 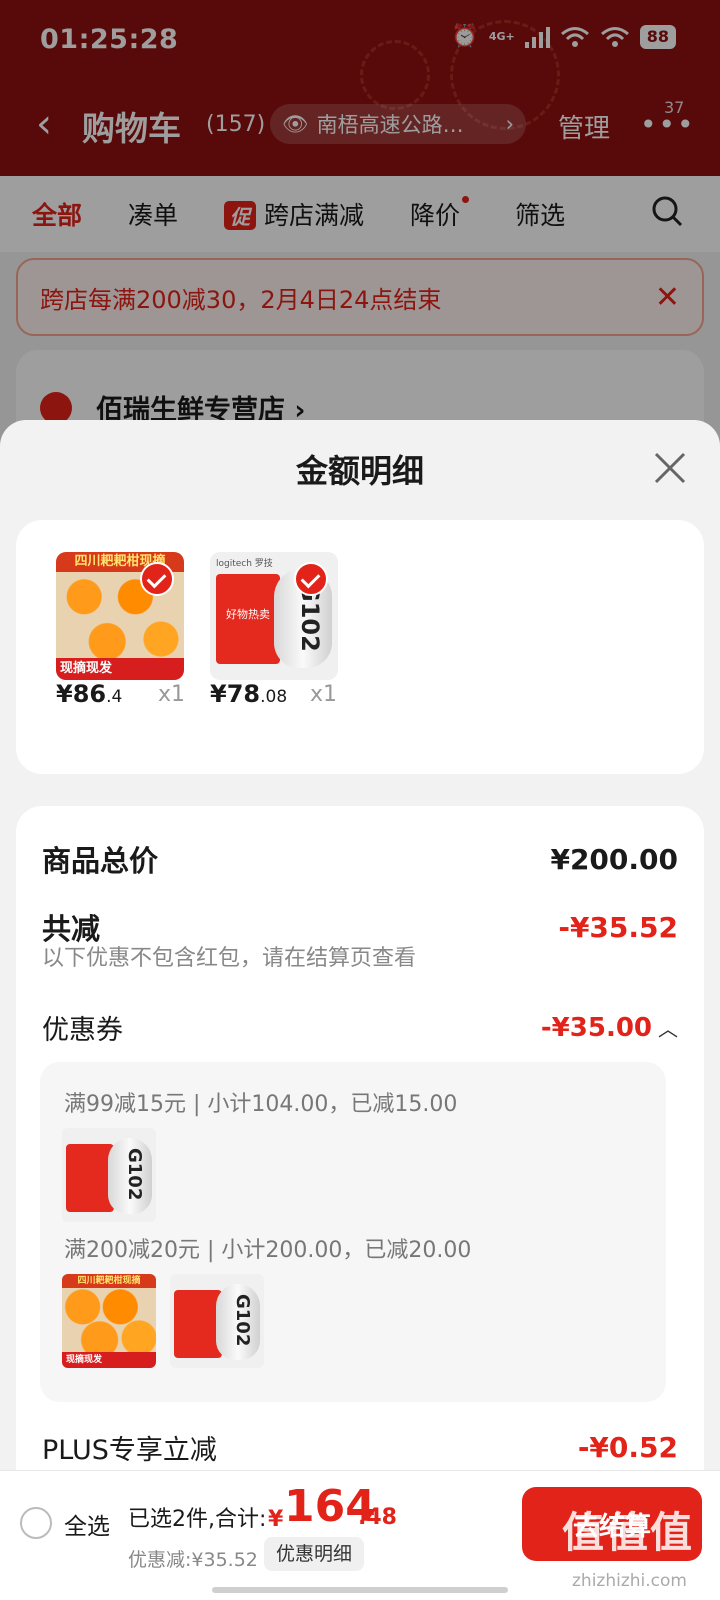 I want to click on image-badge: 好物热卖, so click(x=248, y=619).